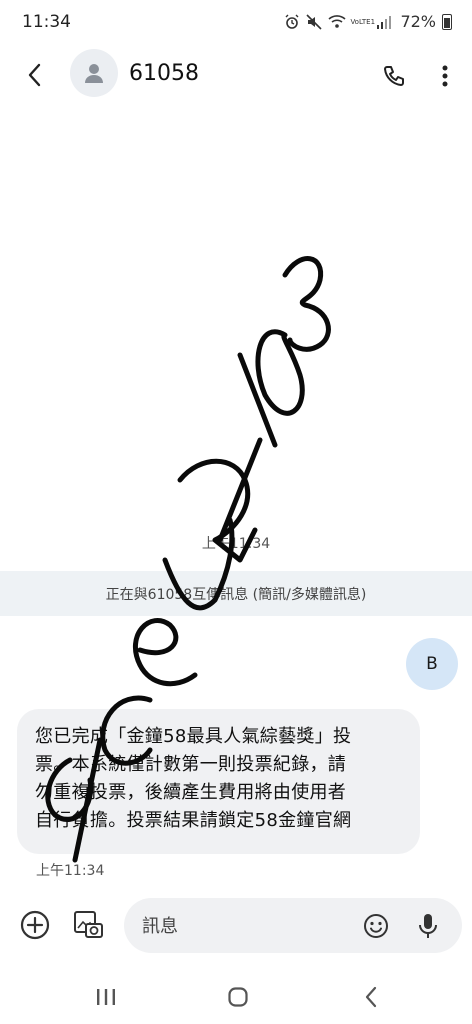 This screenshot has width=472, height=1024. I want to click on person-icon, so click(94, 73).